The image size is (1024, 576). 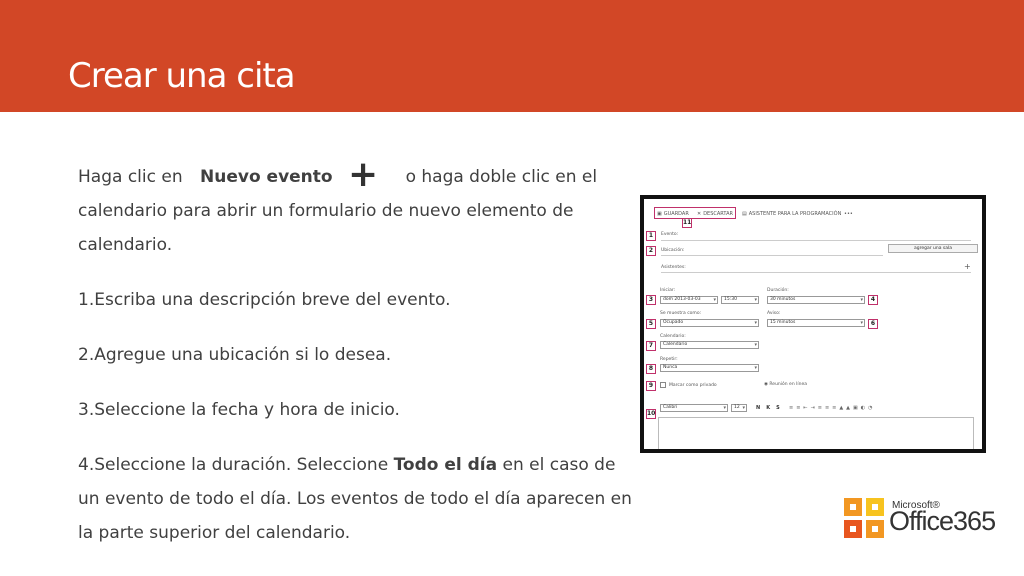 I want to click on callout-1: 1, so click(x=651, y=236).